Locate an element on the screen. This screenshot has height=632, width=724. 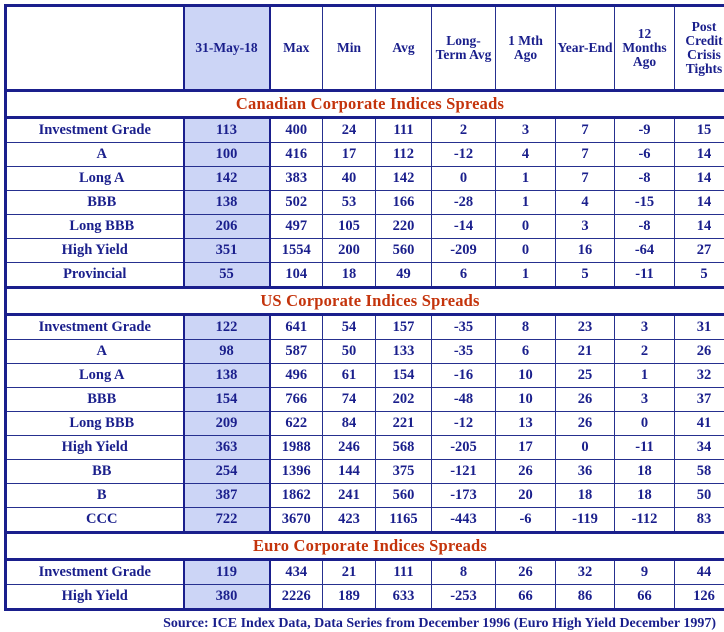
cell-current: 138 is located at coordinates (227, 203).